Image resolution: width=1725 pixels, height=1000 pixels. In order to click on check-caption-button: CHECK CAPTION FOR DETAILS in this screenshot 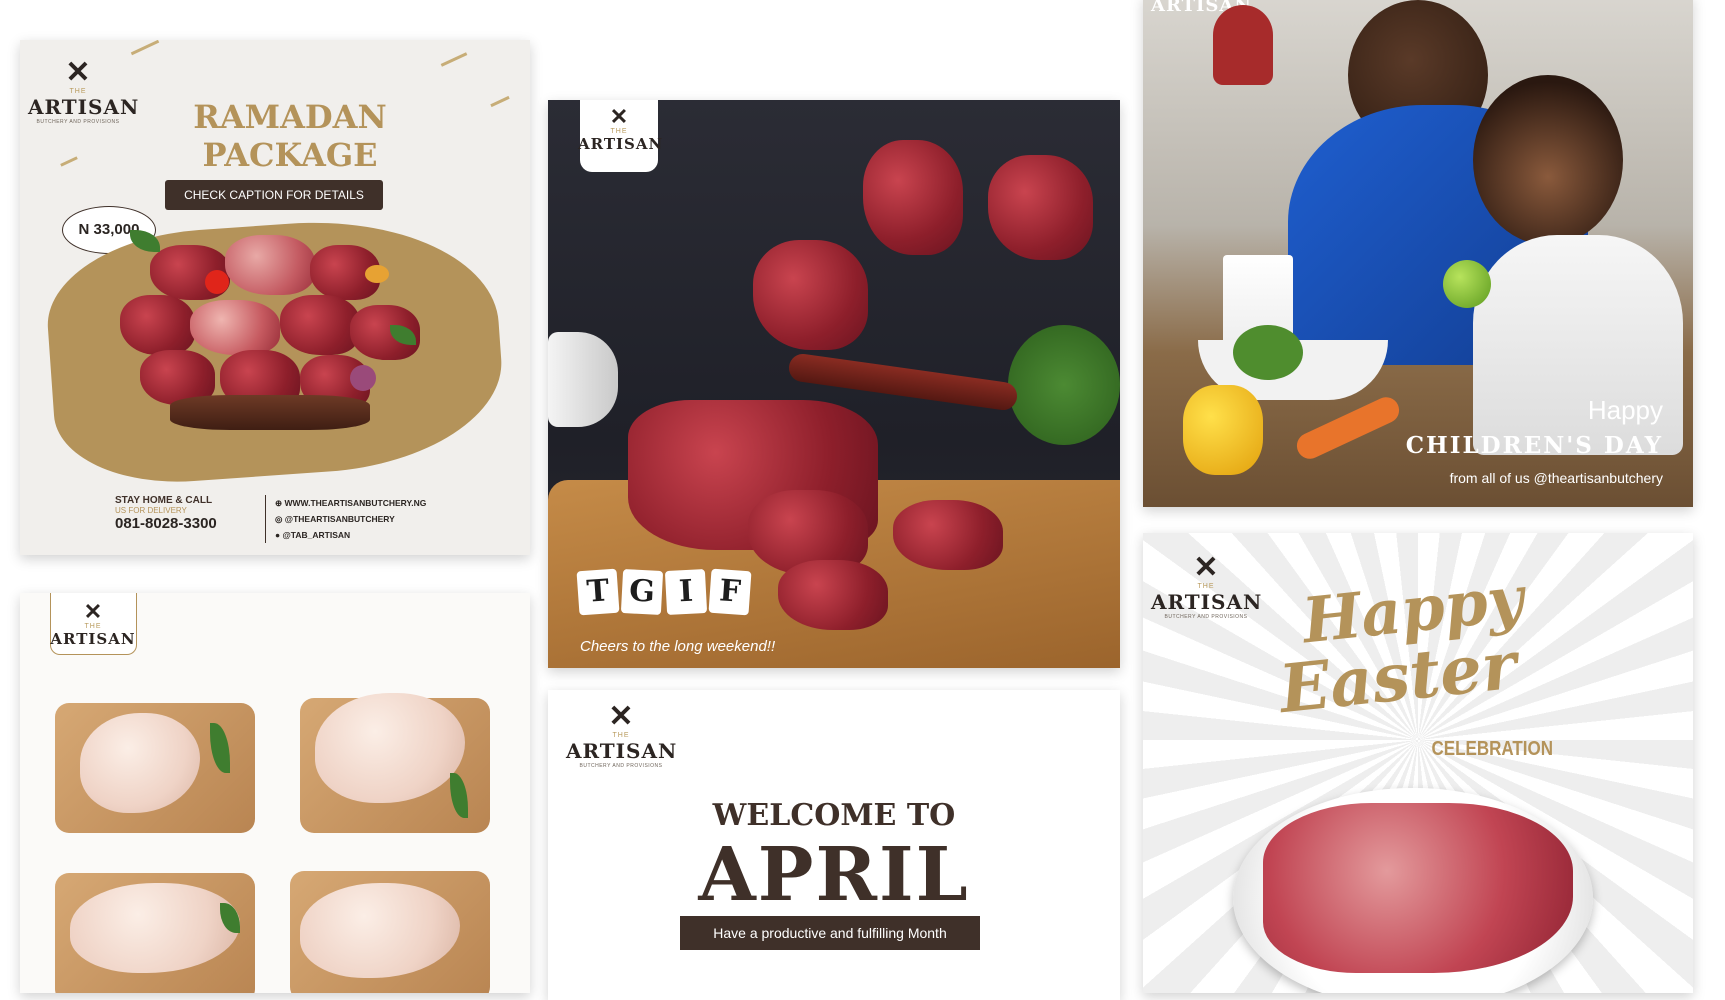, I will do `click(274, 195)`.